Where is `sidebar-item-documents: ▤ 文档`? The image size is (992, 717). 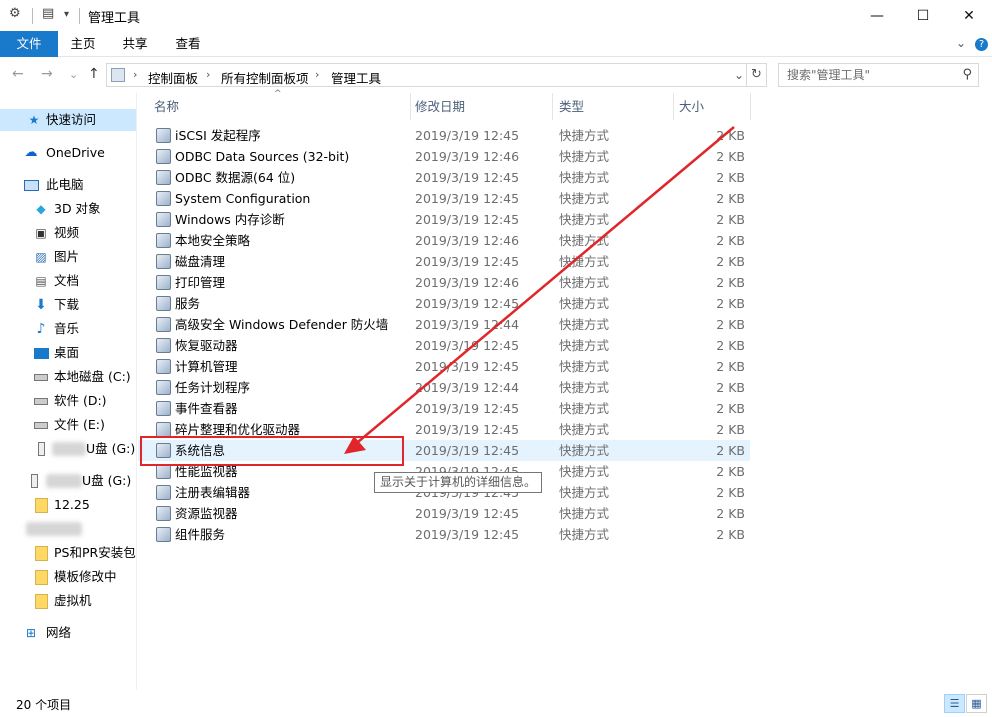
sidebar-item-documents: ▤ 文档 is located at coordinates (68, 281).